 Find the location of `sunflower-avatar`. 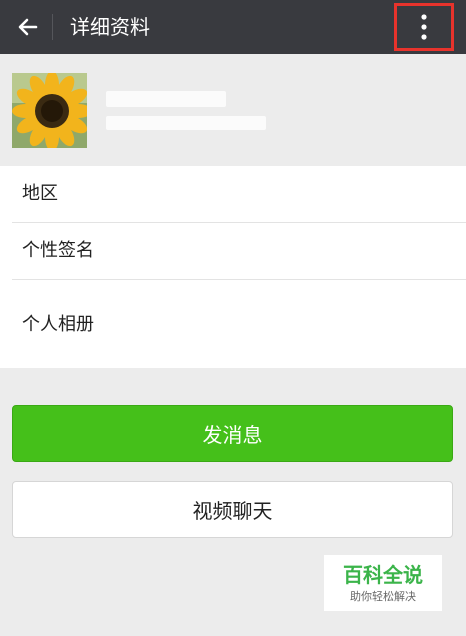

sunflower-avatar is located at coordinates (49, 110).